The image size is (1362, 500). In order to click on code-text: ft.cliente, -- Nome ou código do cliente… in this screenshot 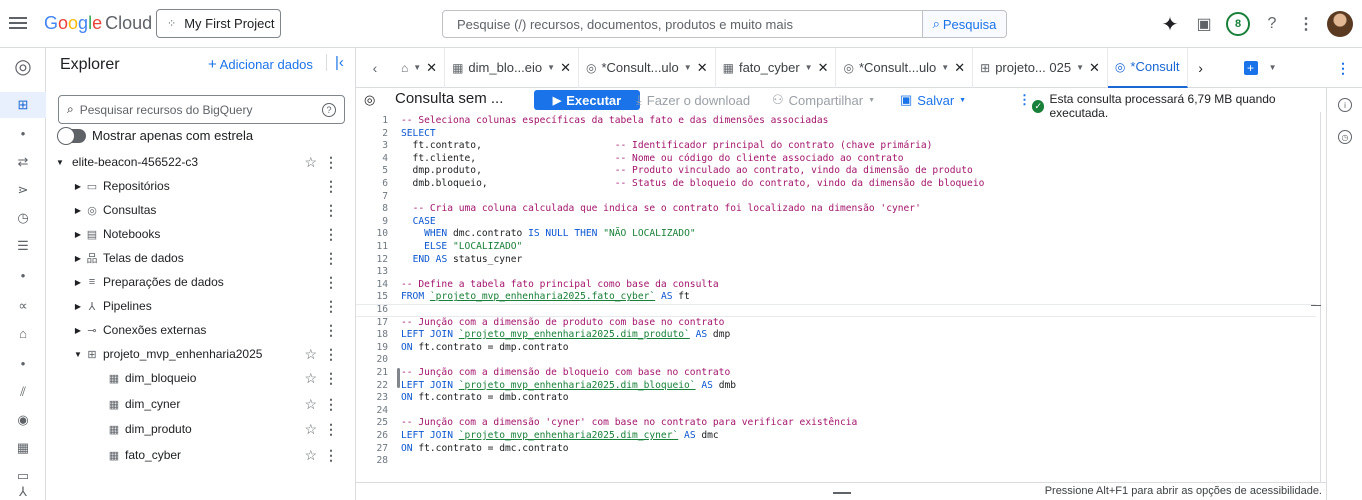, I will do `click(652, 159)`.